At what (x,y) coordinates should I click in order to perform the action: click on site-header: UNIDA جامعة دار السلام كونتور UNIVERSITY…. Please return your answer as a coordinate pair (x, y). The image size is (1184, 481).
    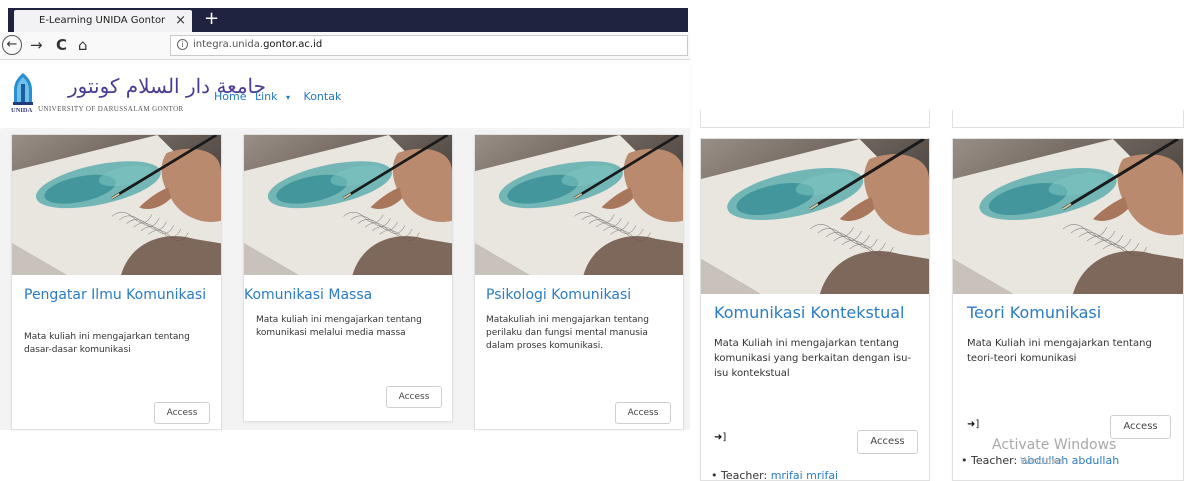
    Looking at the image, I should click on (345, 95).